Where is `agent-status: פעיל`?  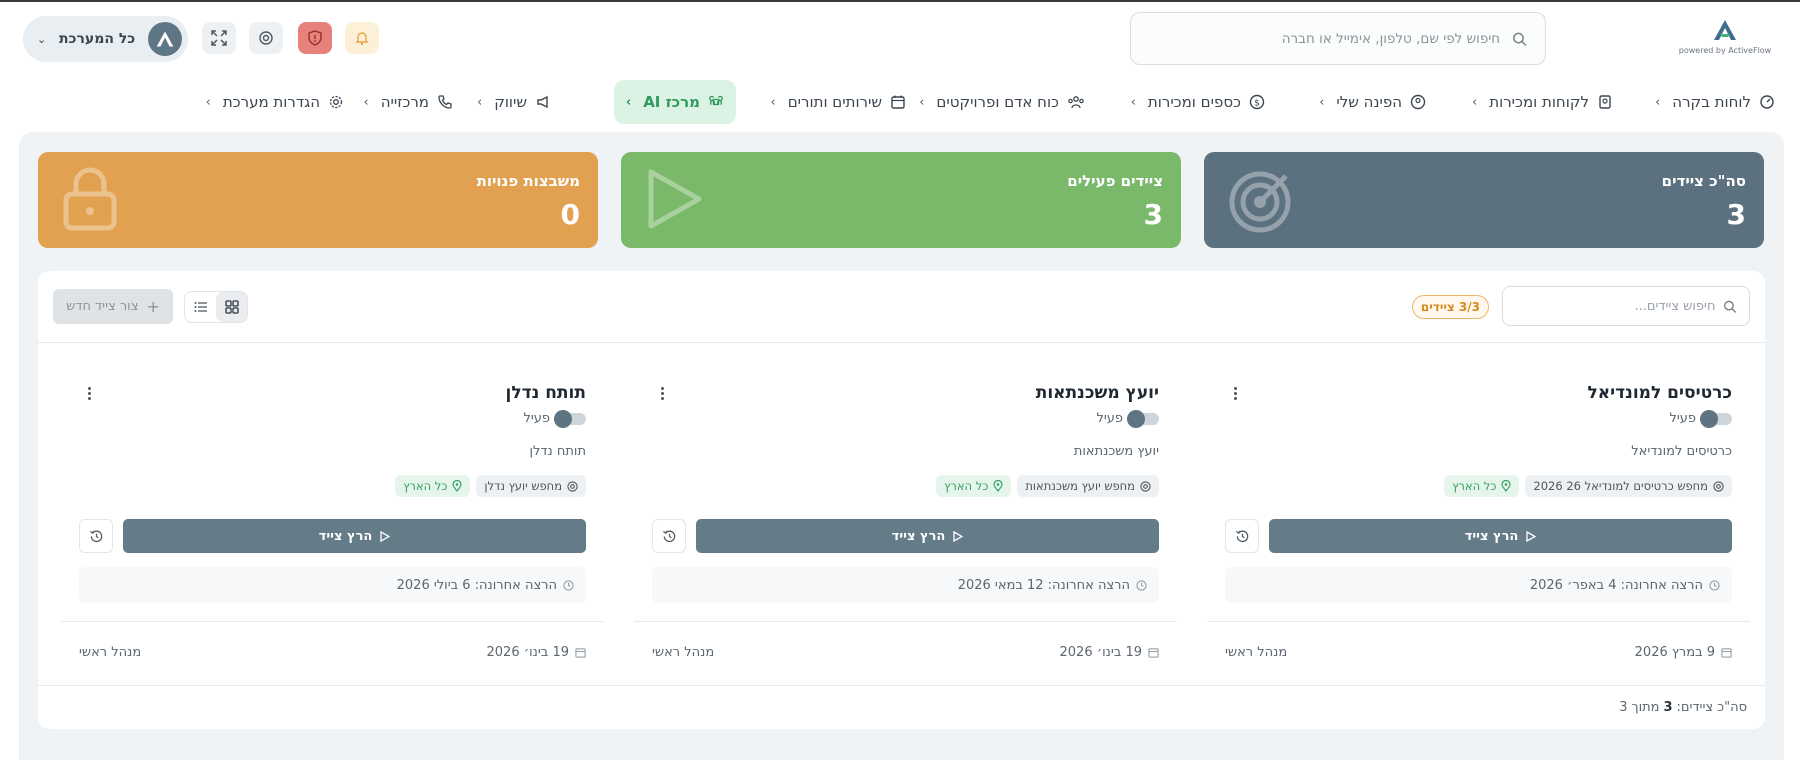 agent-status: פעיל is located at coordinates (554, 418).